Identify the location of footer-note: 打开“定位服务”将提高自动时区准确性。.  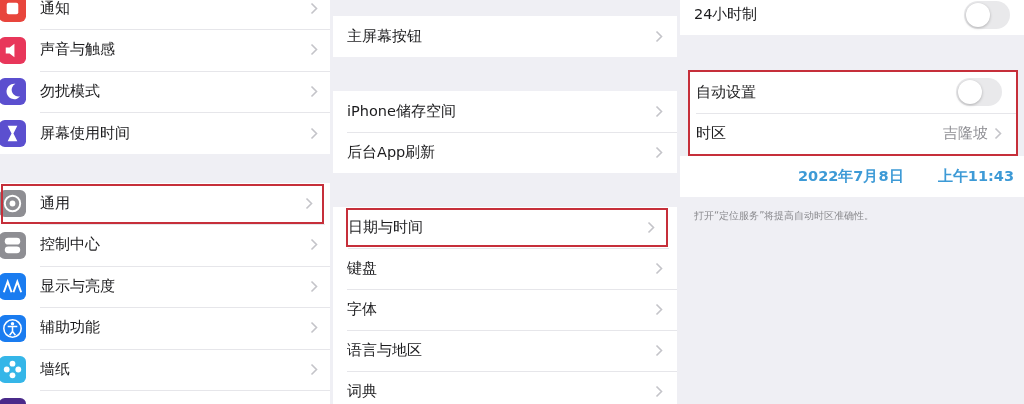
(784, 216).